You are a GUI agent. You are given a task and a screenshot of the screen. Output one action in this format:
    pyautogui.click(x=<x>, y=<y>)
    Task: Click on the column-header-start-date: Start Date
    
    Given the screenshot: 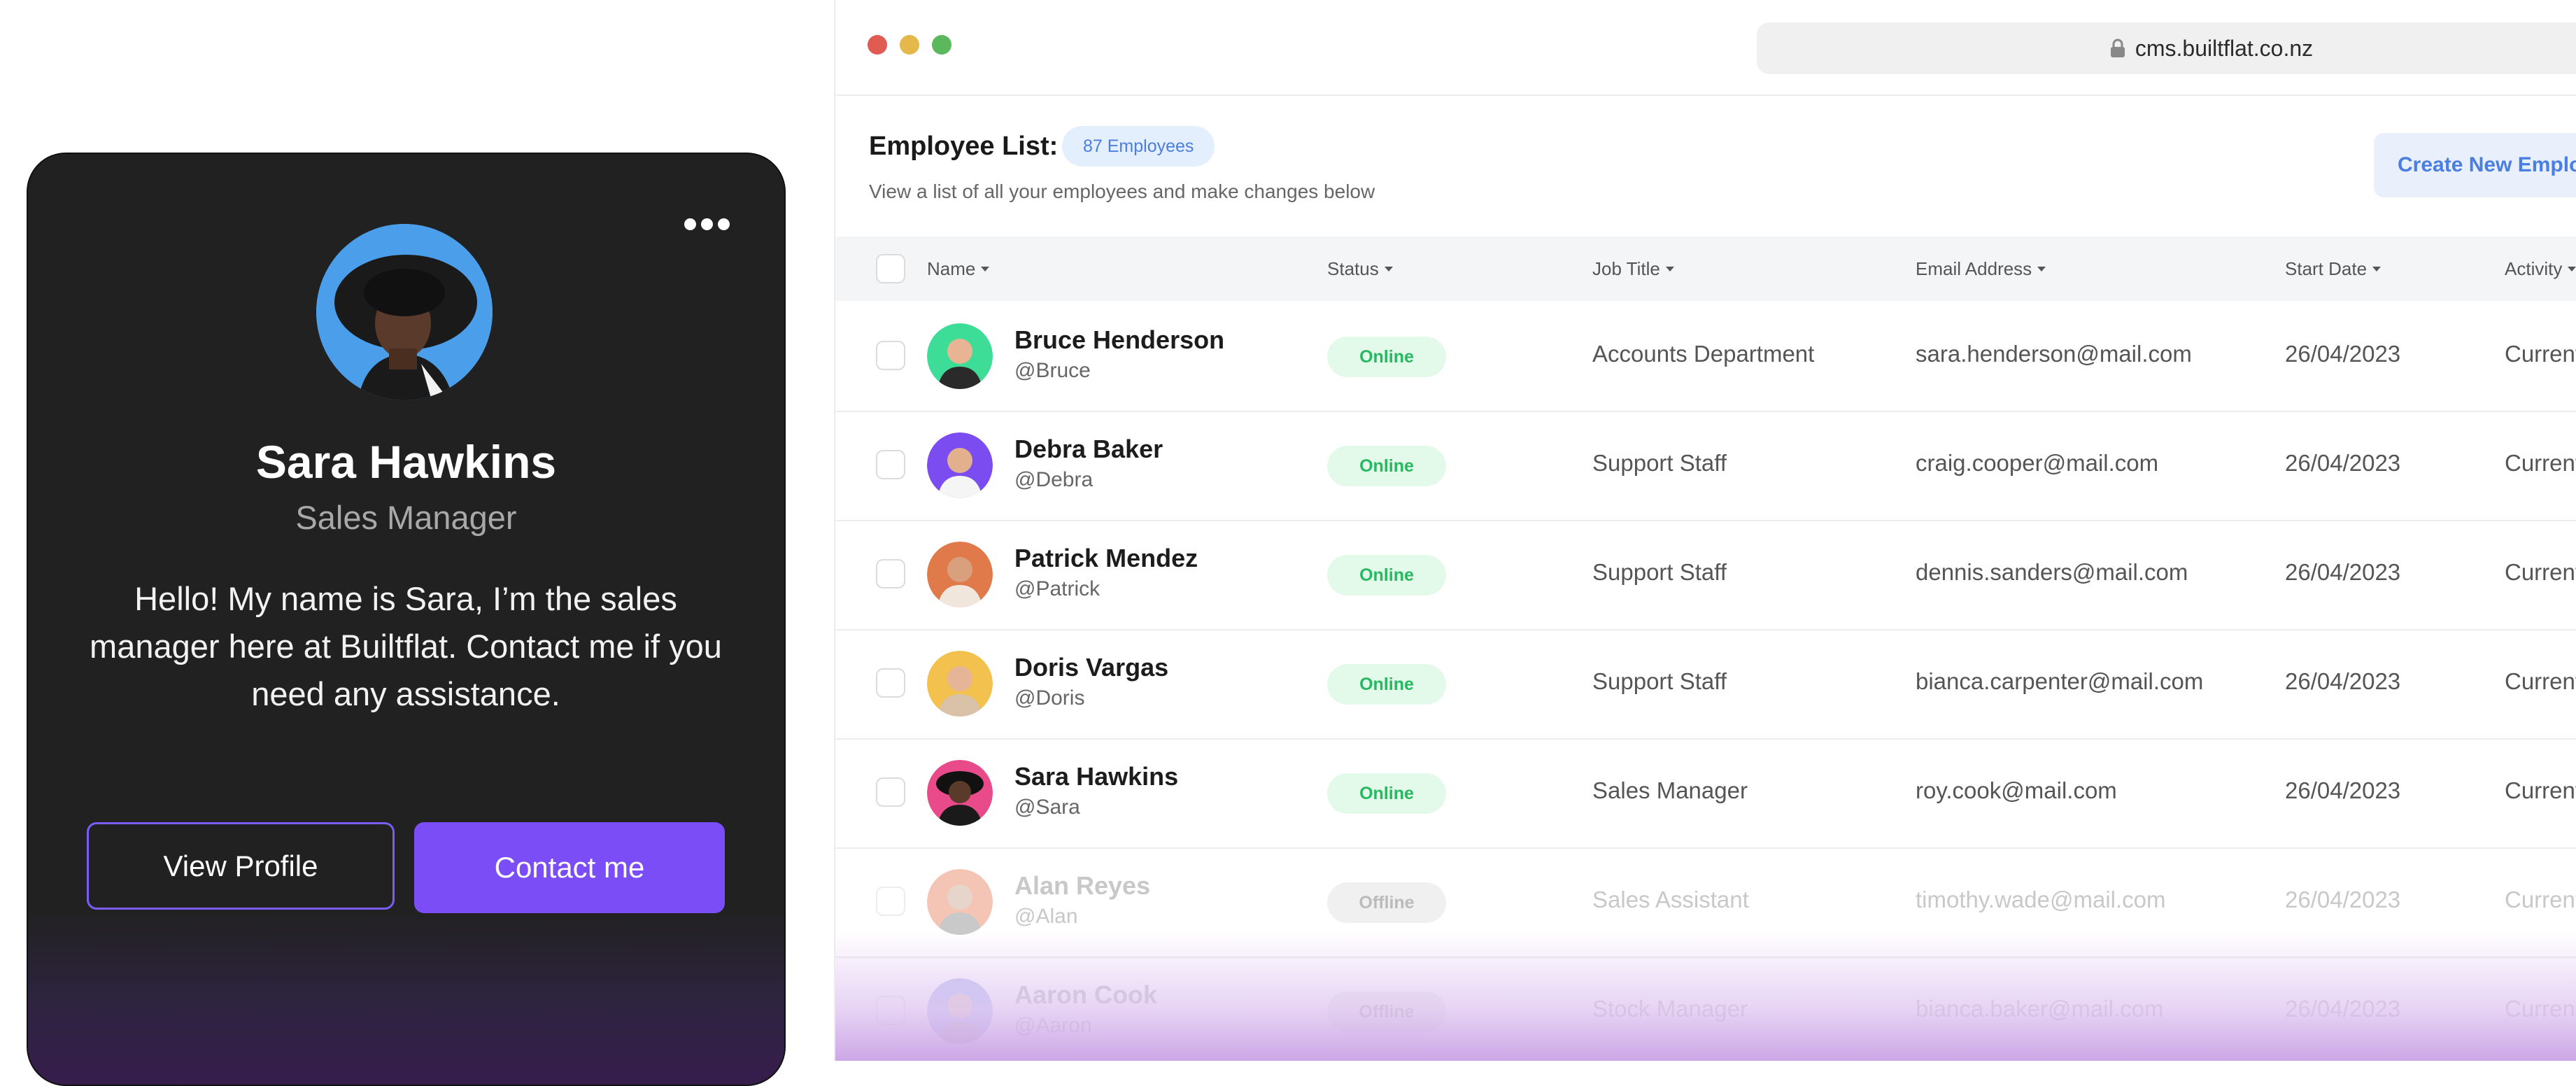 What is the action you would take?
    pyautogui.click(x=2333, y=269)
    